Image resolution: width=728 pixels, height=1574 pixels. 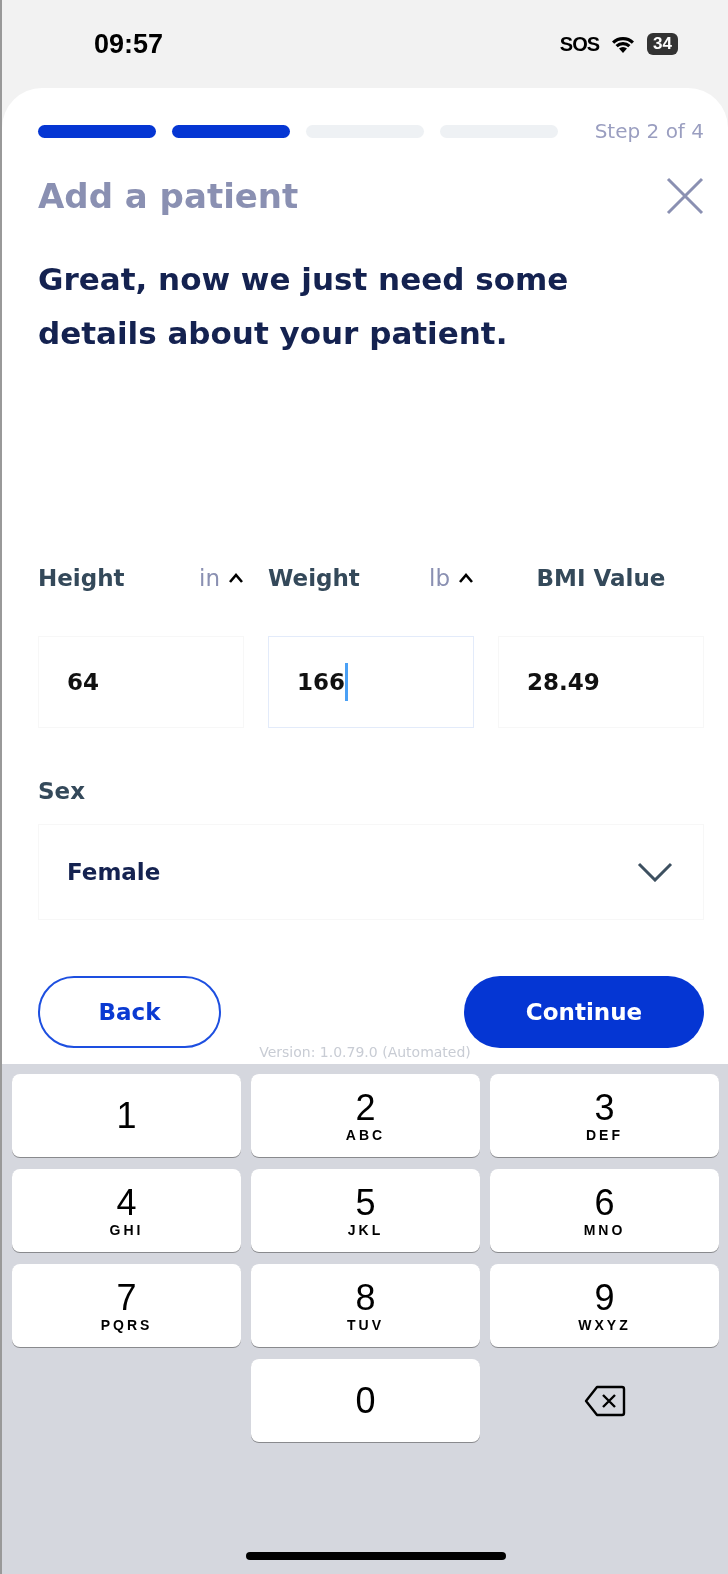 I want to click on sos-indicator: SOS, so click(x=579, y=44).